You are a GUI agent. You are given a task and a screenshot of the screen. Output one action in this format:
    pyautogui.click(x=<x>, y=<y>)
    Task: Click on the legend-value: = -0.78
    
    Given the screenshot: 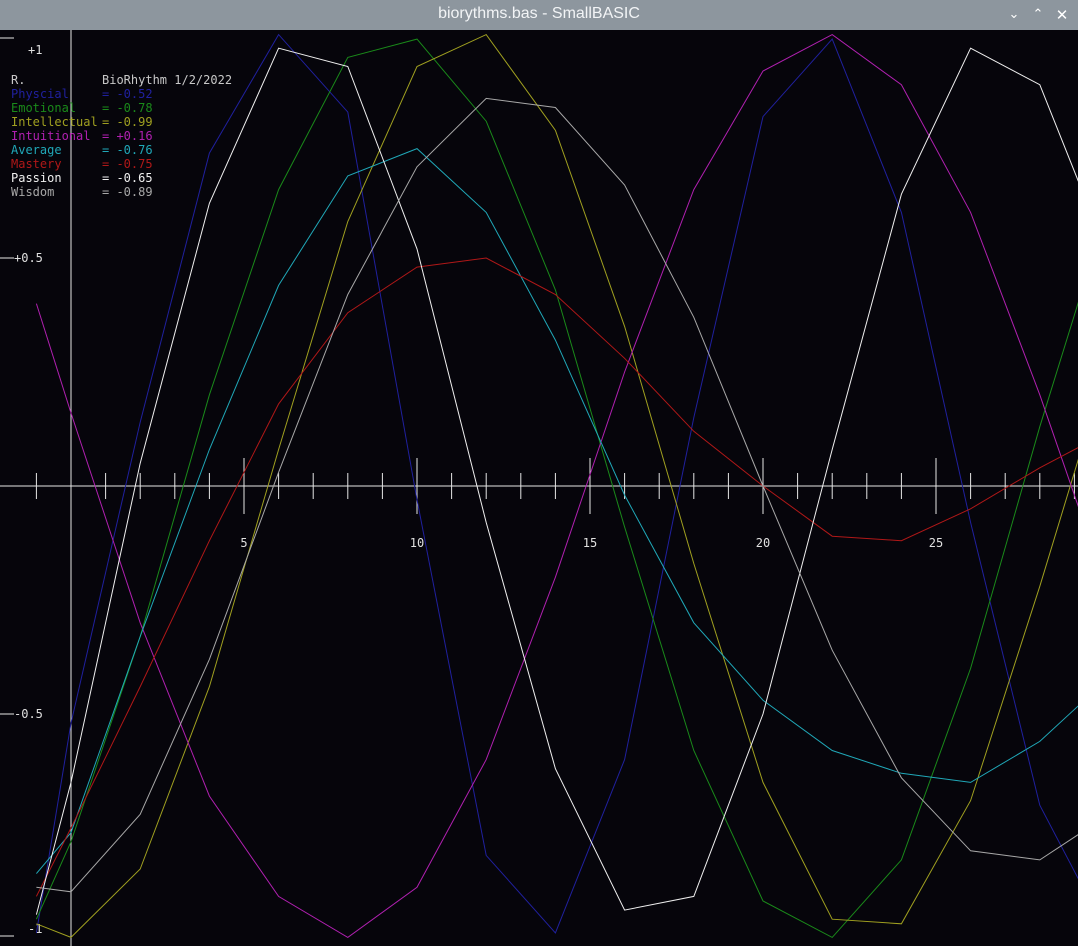 What is the action you would take?
    pyautogui.click(x=127, y=108)
    